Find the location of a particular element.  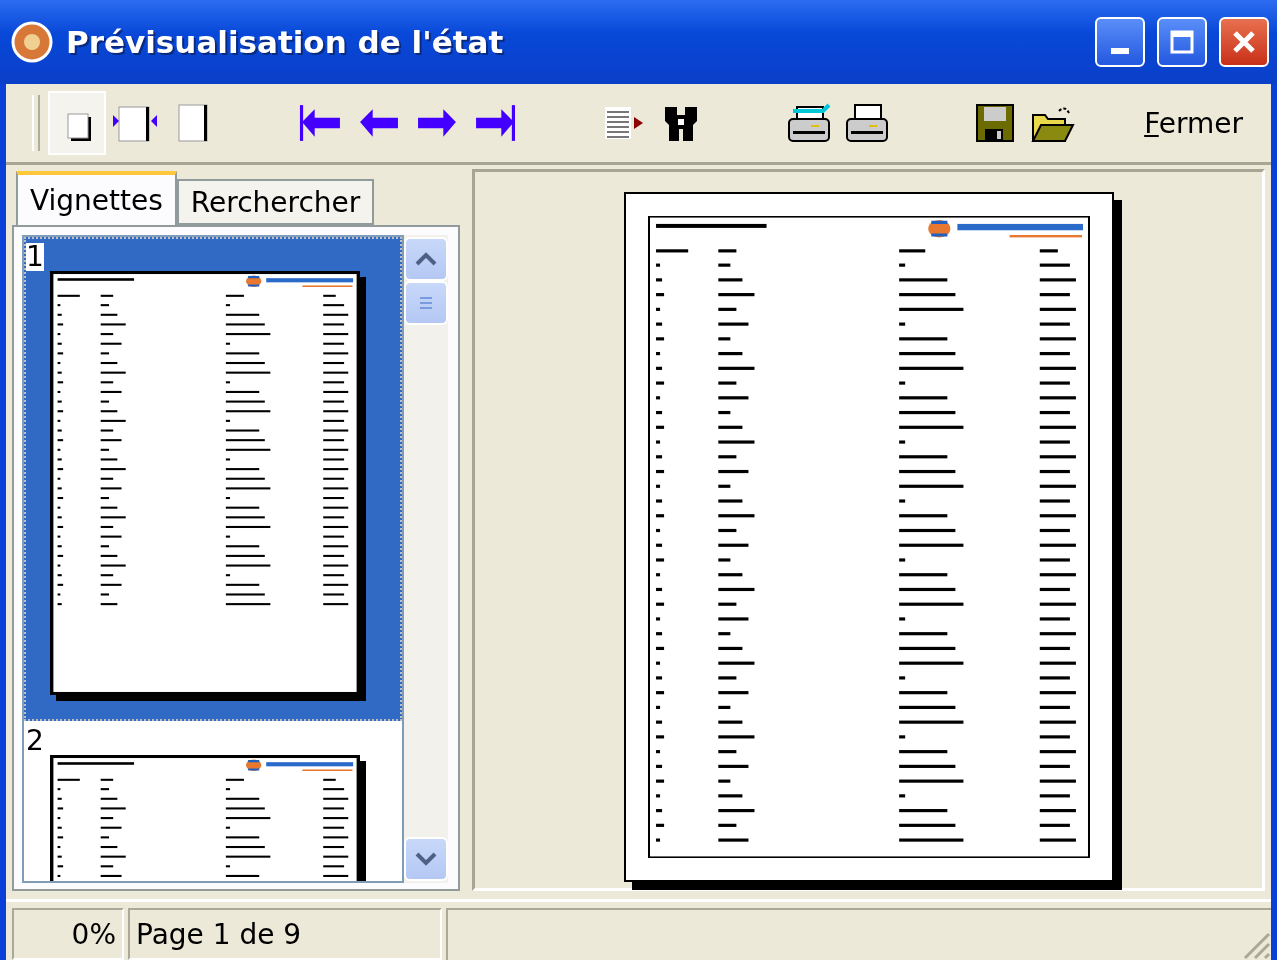

grip-lines-icon is located at coordinates (426, 303).